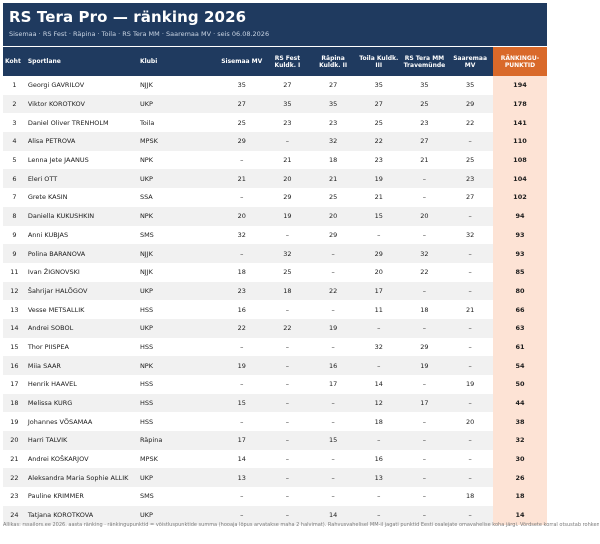  I want to click on points-sisemaa: 35, so click(241, 85).